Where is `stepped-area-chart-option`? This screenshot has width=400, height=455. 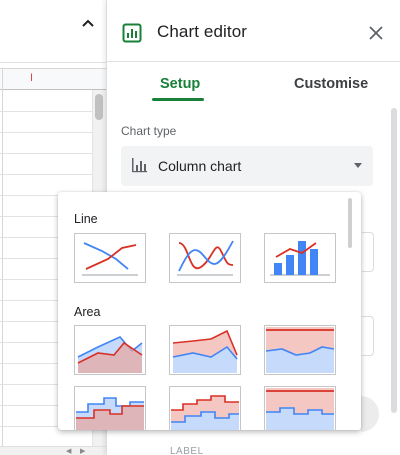 stepped-area-chart-option is located at coordinates (110, 408).